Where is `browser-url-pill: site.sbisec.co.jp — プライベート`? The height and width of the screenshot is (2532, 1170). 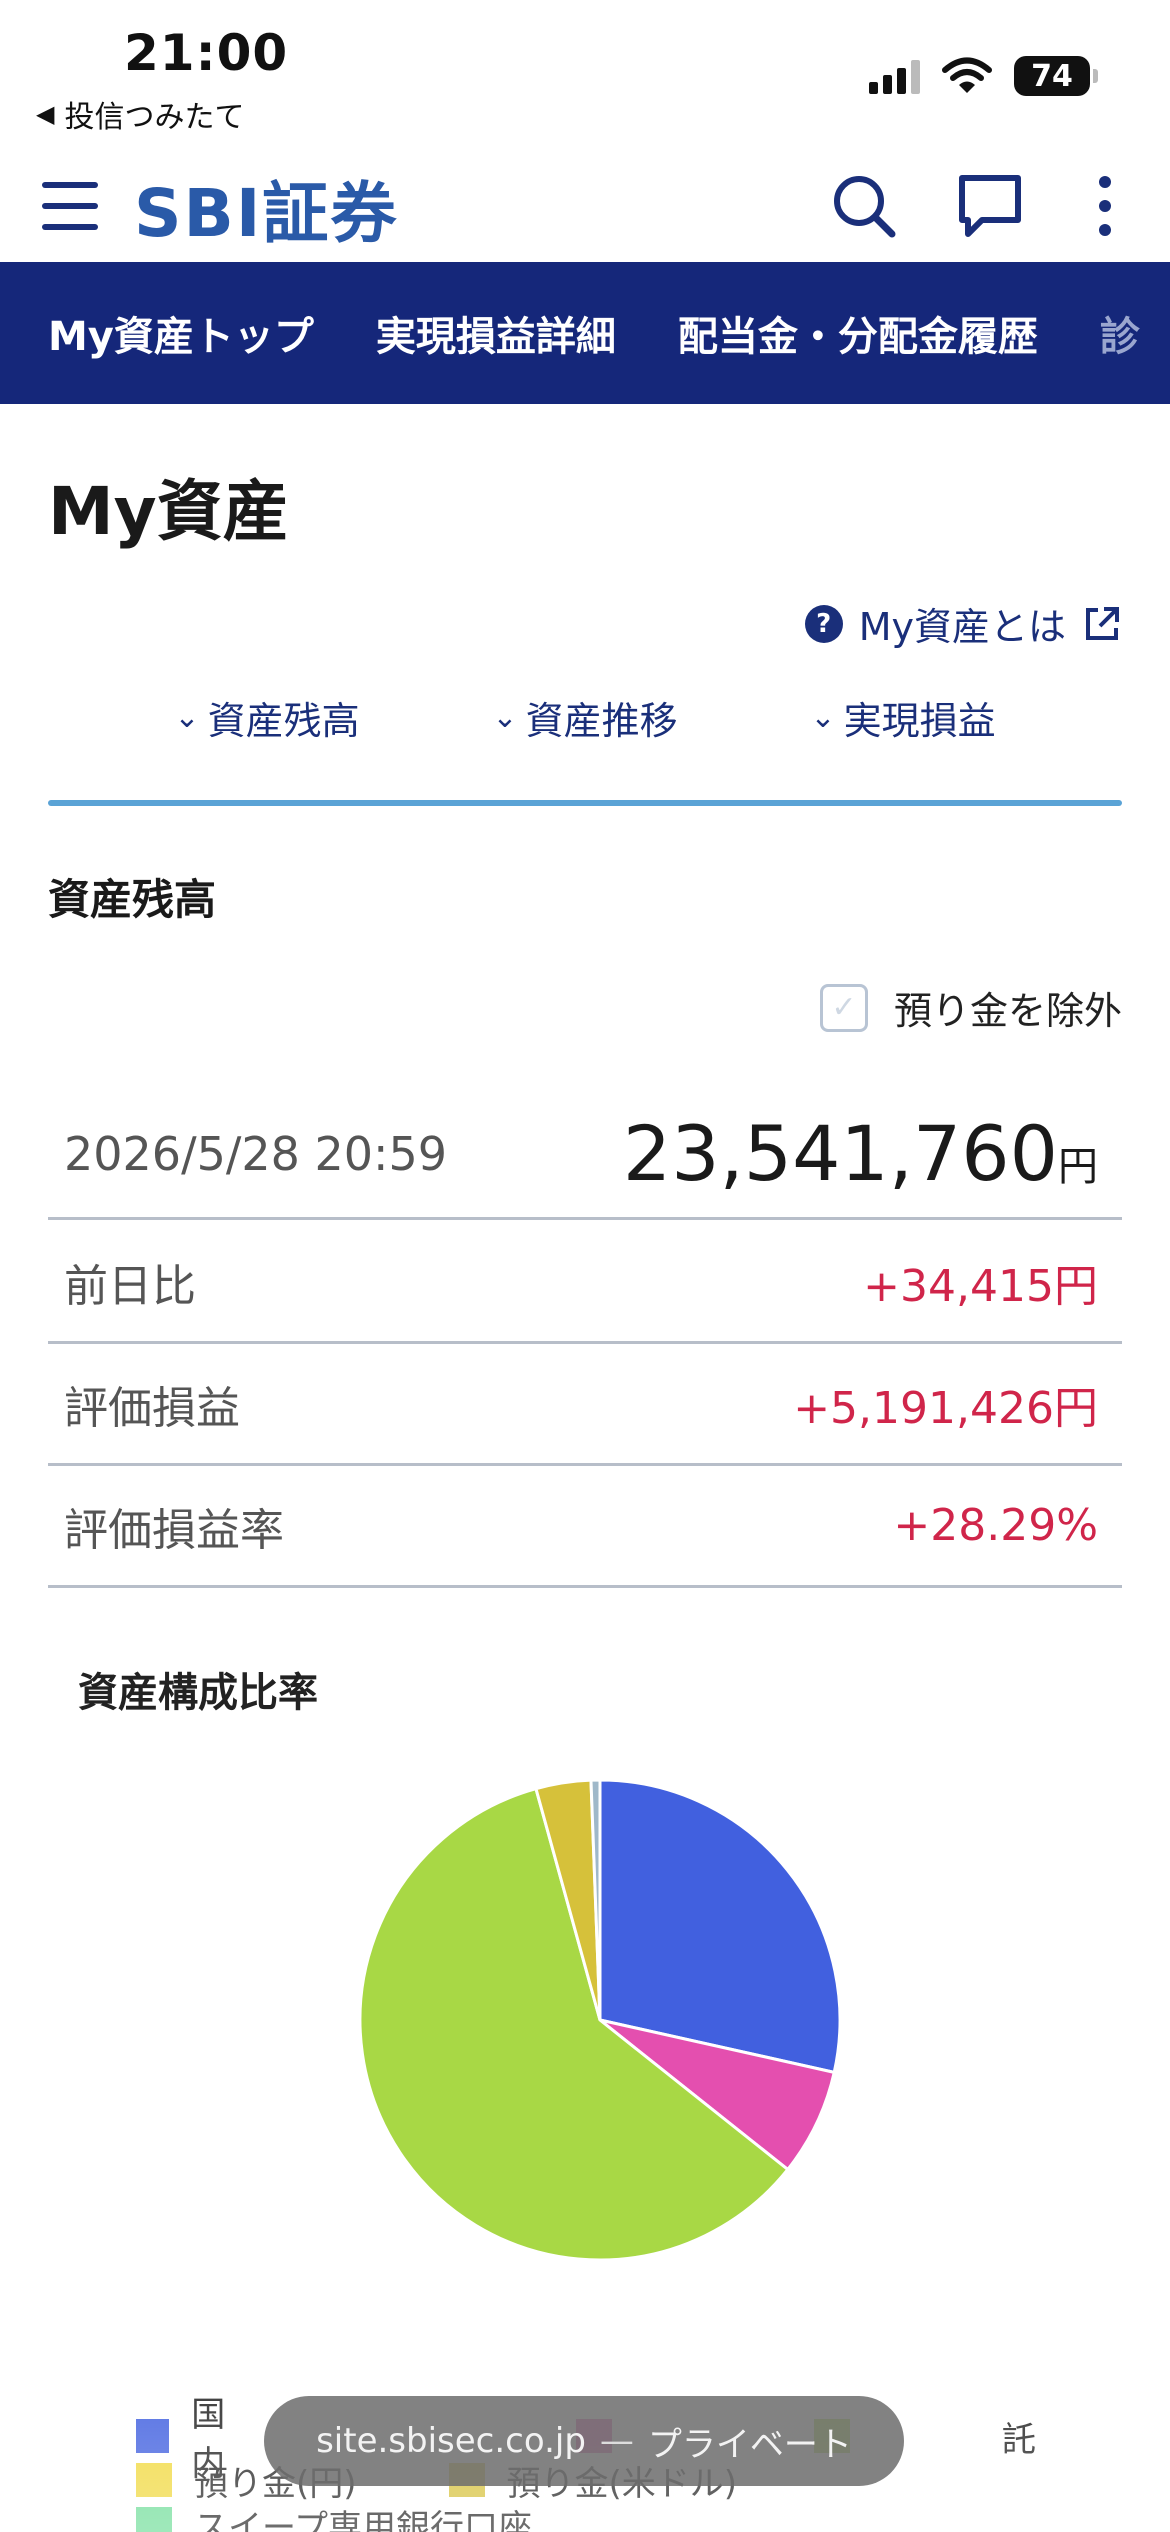 browser-url-pill: site.sbisec.co.jp — プライベート is located at coordinates (584, 2441).